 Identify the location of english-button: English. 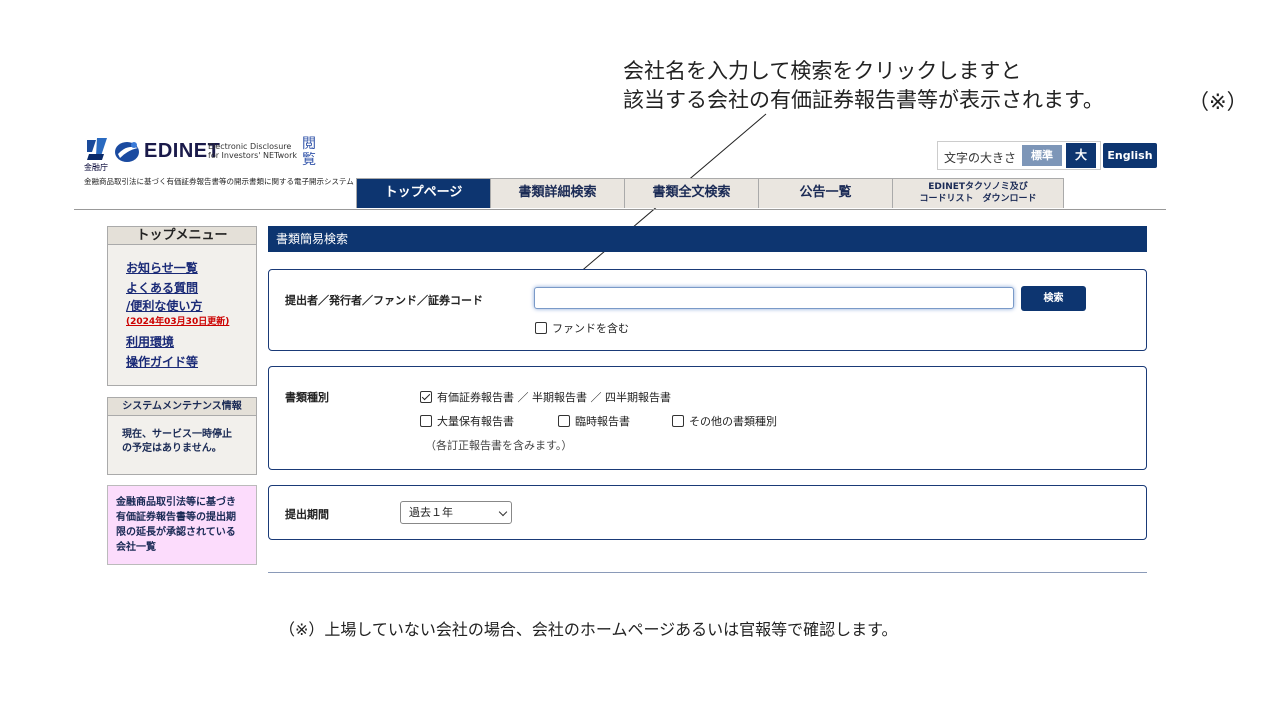
(1130, 155).